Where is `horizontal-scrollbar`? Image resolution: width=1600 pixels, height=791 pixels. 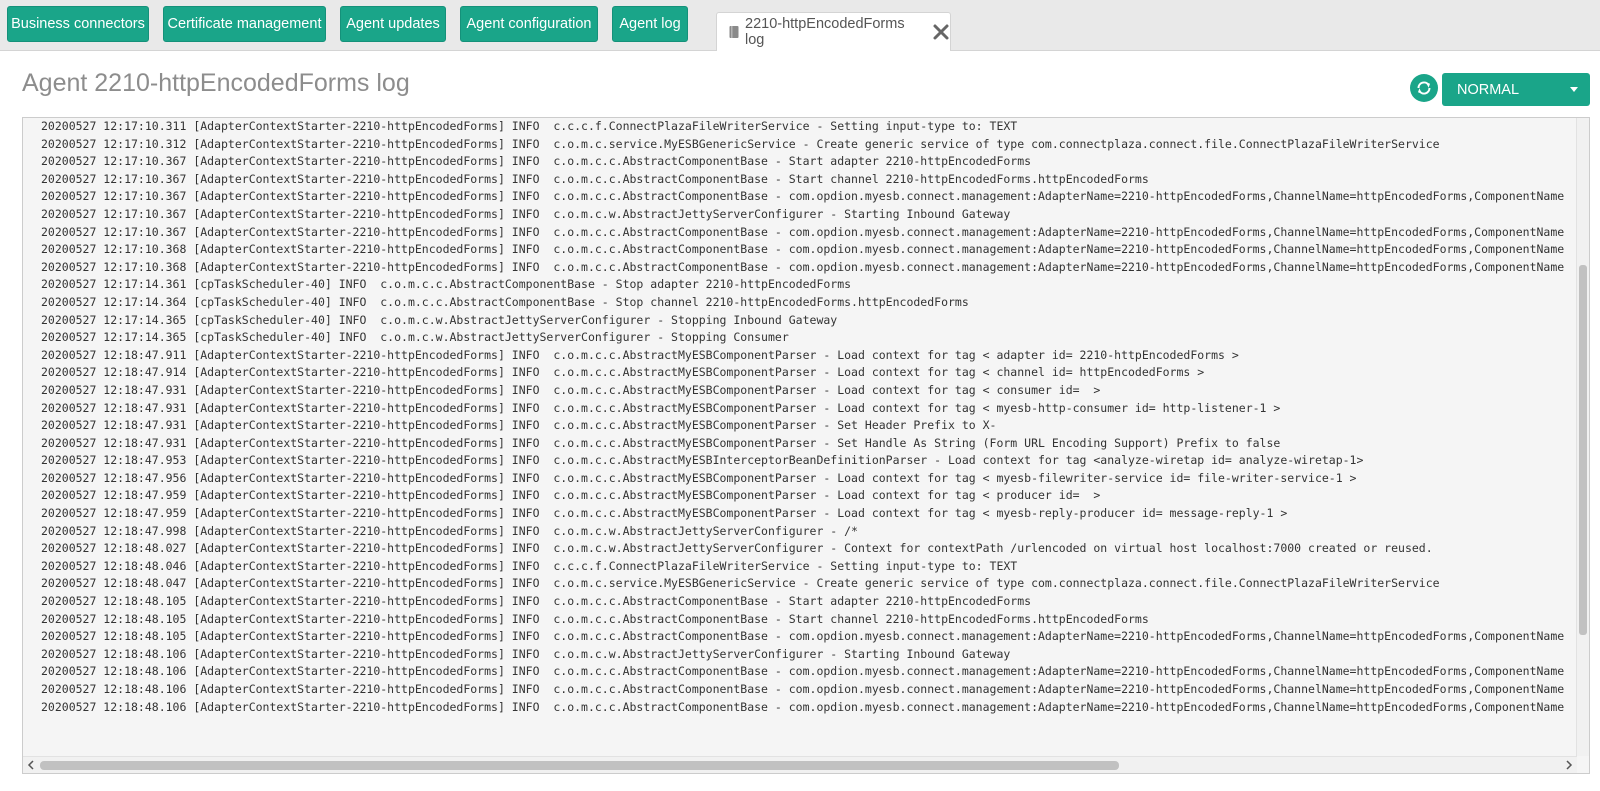 horizontal-scrollbar is located at coordinates (800, 764).